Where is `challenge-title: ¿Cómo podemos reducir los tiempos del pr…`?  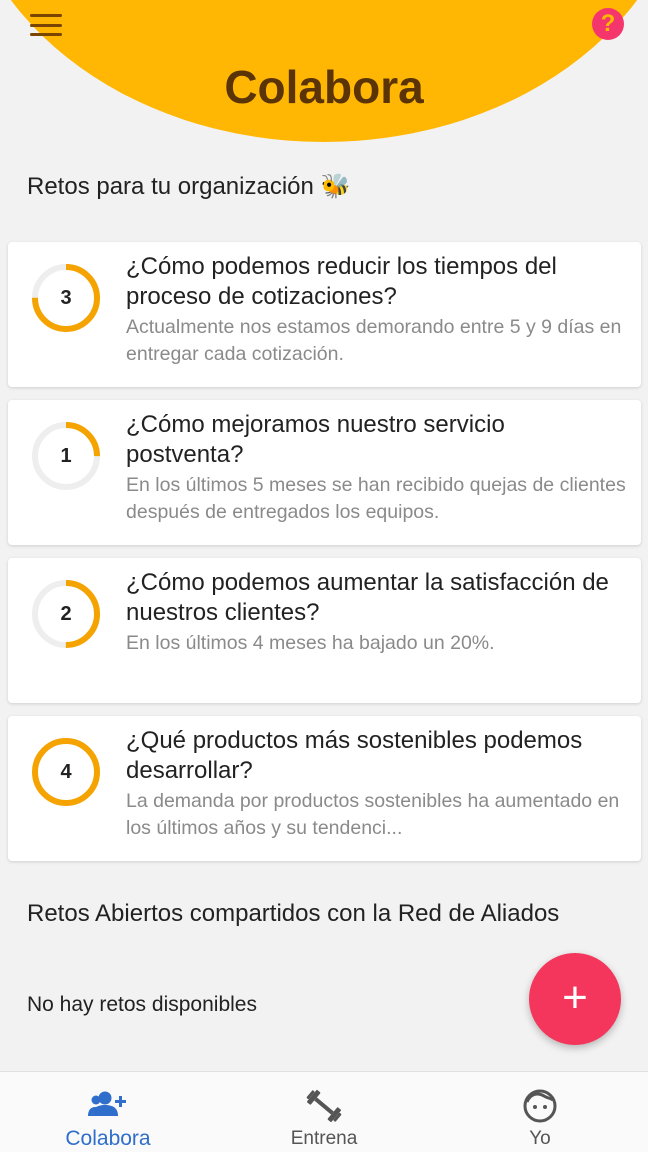 challenge-title: ¿Cómo podemos reducir los tiempos del pr… is located at coordinates (341, 281).